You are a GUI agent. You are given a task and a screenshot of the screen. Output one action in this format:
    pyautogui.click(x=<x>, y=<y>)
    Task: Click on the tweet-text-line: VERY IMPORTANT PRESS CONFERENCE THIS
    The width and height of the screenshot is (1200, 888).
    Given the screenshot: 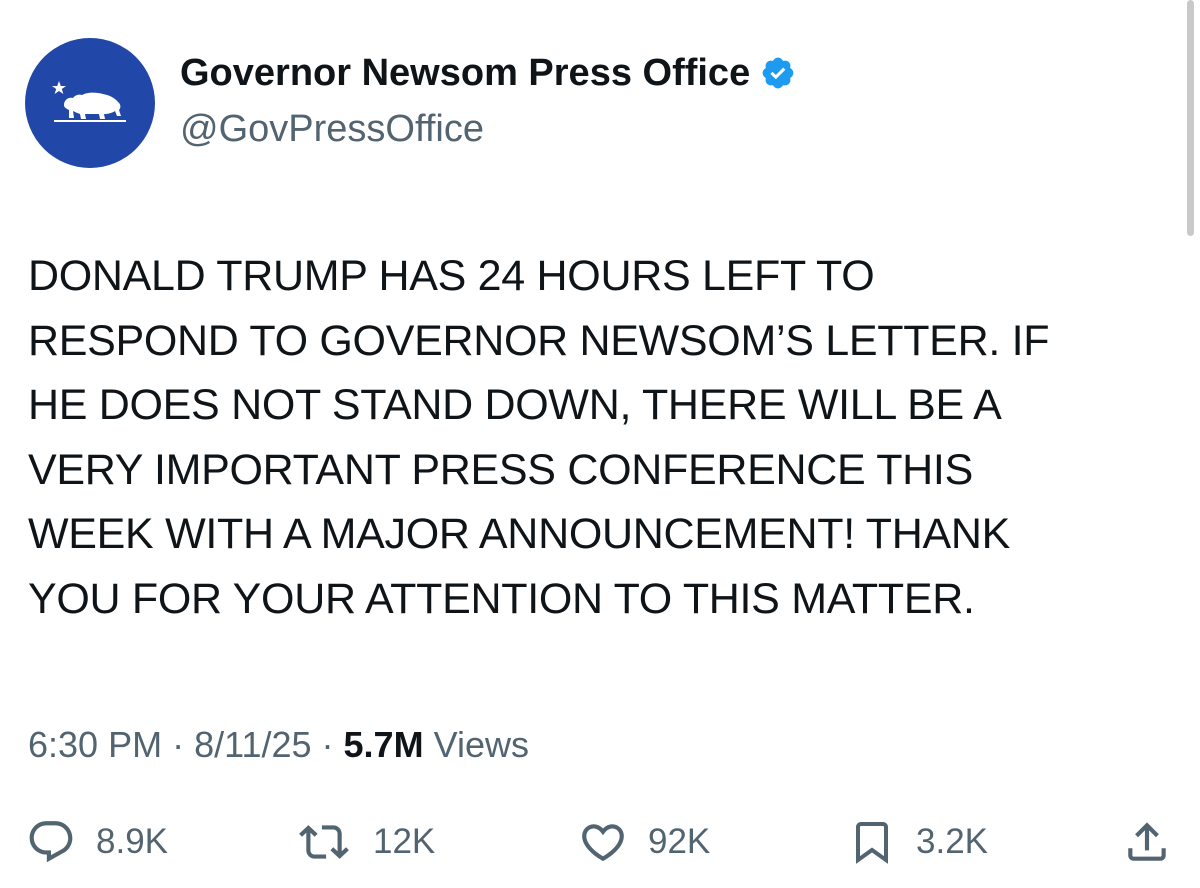 What is the action you would take?
    pyautogui.click(x=500, y=469)
    